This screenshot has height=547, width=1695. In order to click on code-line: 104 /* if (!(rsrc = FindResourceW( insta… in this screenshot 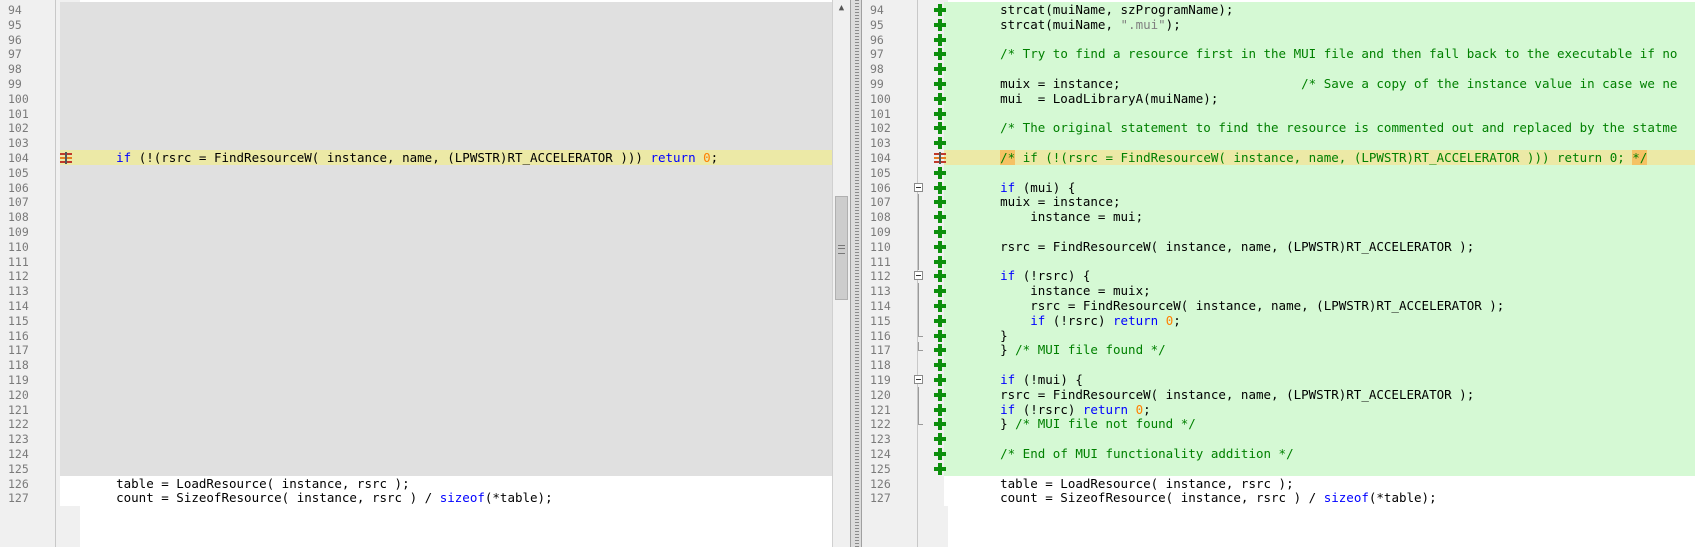, I will do `click(1278, 158)`.